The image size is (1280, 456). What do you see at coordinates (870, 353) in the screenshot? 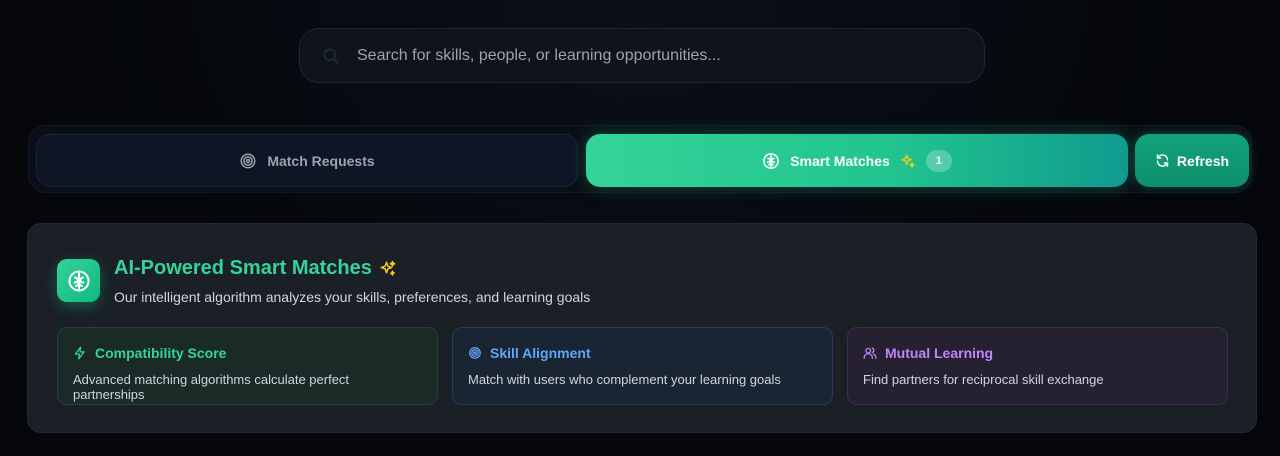
I see `users-icon` at bounding box center [870, 353].